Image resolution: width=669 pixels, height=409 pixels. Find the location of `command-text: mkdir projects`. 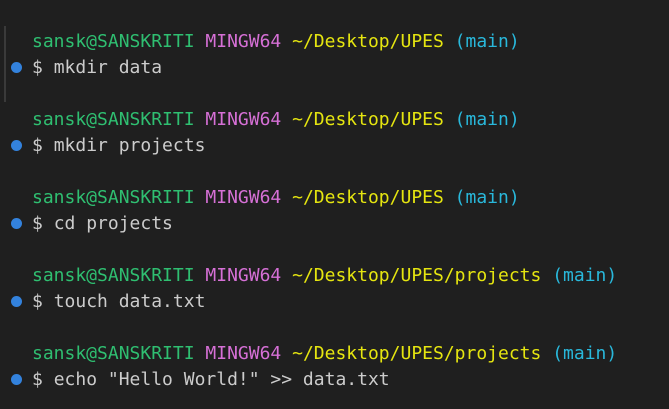

command-text: mkdir projects is located at coordinates (129, 145).